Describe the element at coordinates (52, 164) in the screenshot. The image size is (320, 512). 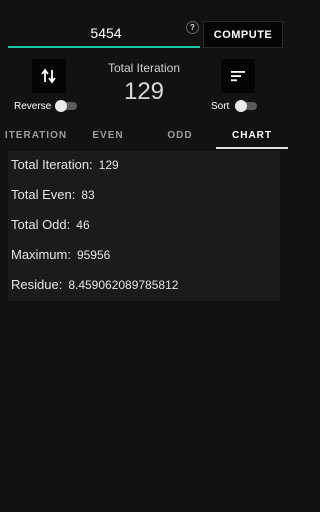
I see `stat-label: Total Iteration:` at that location.